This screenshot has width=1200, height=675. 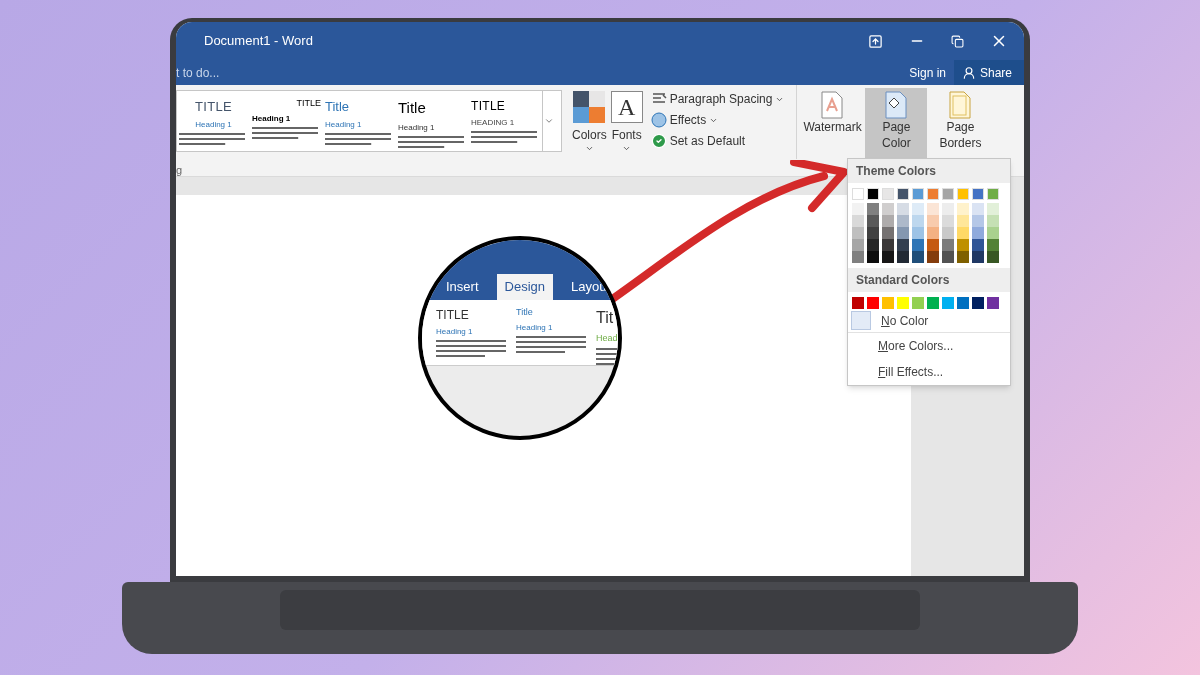 I want to click on ribbon-display-icon, so click(x=875, y=41).